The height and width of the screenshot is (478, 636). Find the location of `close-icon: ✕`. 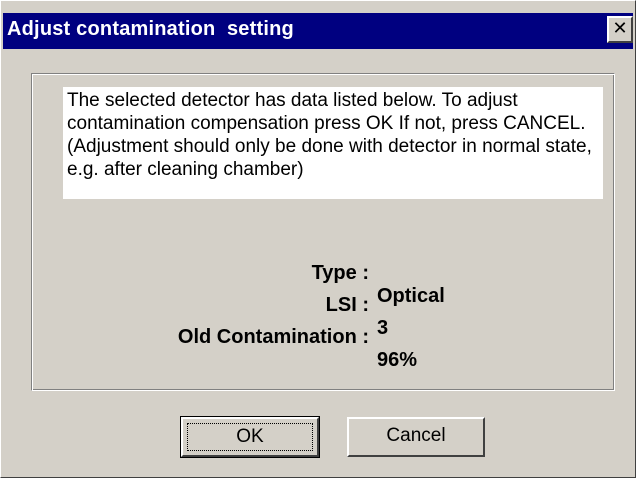

close-icon: ✕ is located at coordinates (620, 28).